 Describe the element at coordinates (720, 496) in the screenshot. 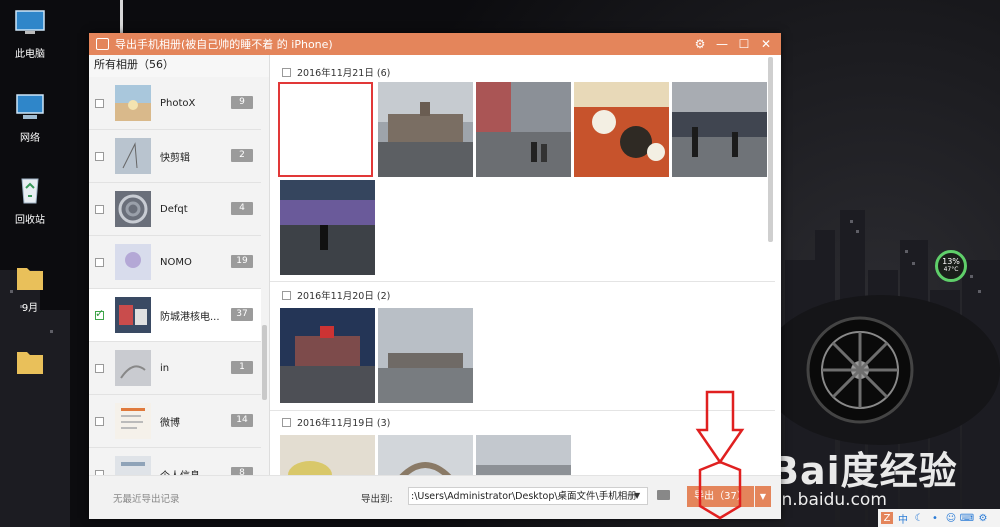

I see `export-button: 导出（37）` at that location.